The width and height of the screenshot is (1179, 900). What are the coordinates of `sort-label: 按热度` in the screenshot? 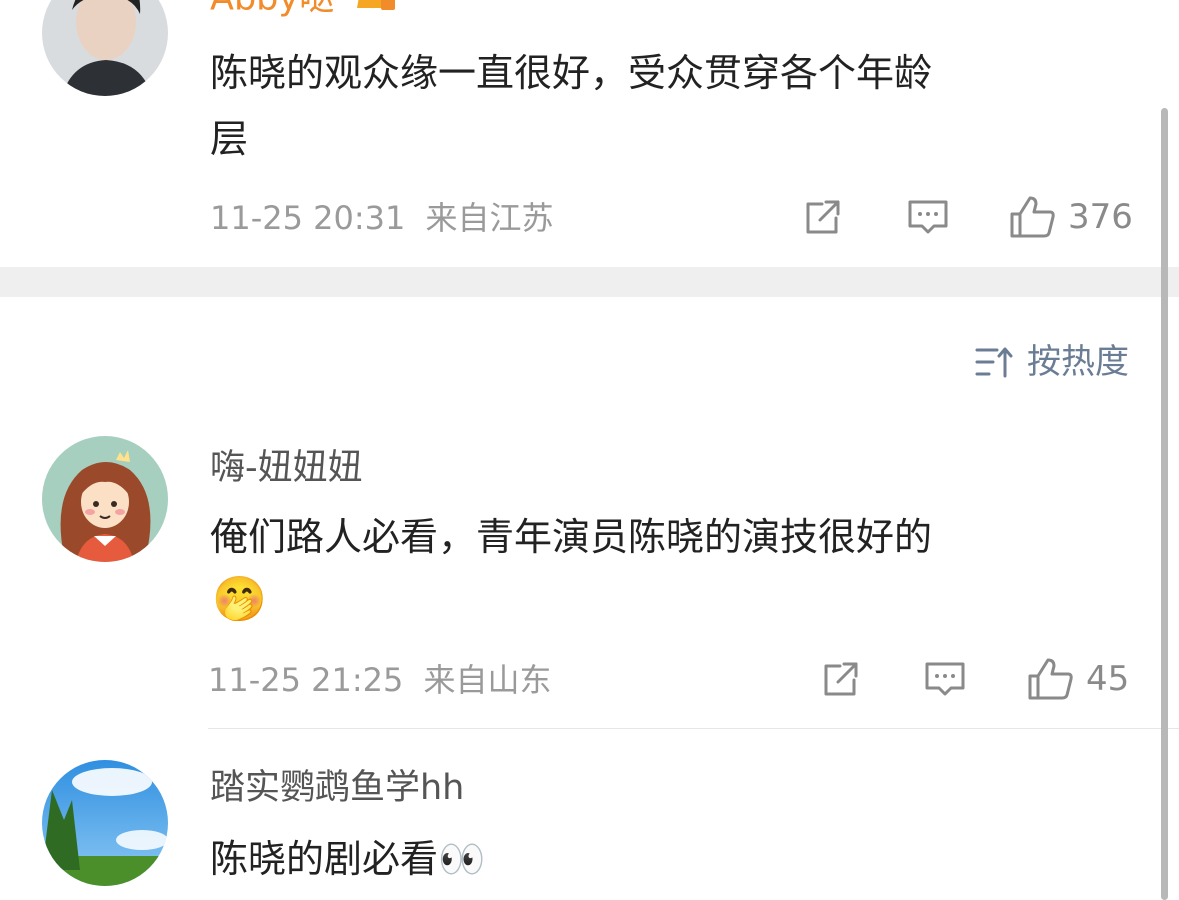 It's located at (1078, 362).